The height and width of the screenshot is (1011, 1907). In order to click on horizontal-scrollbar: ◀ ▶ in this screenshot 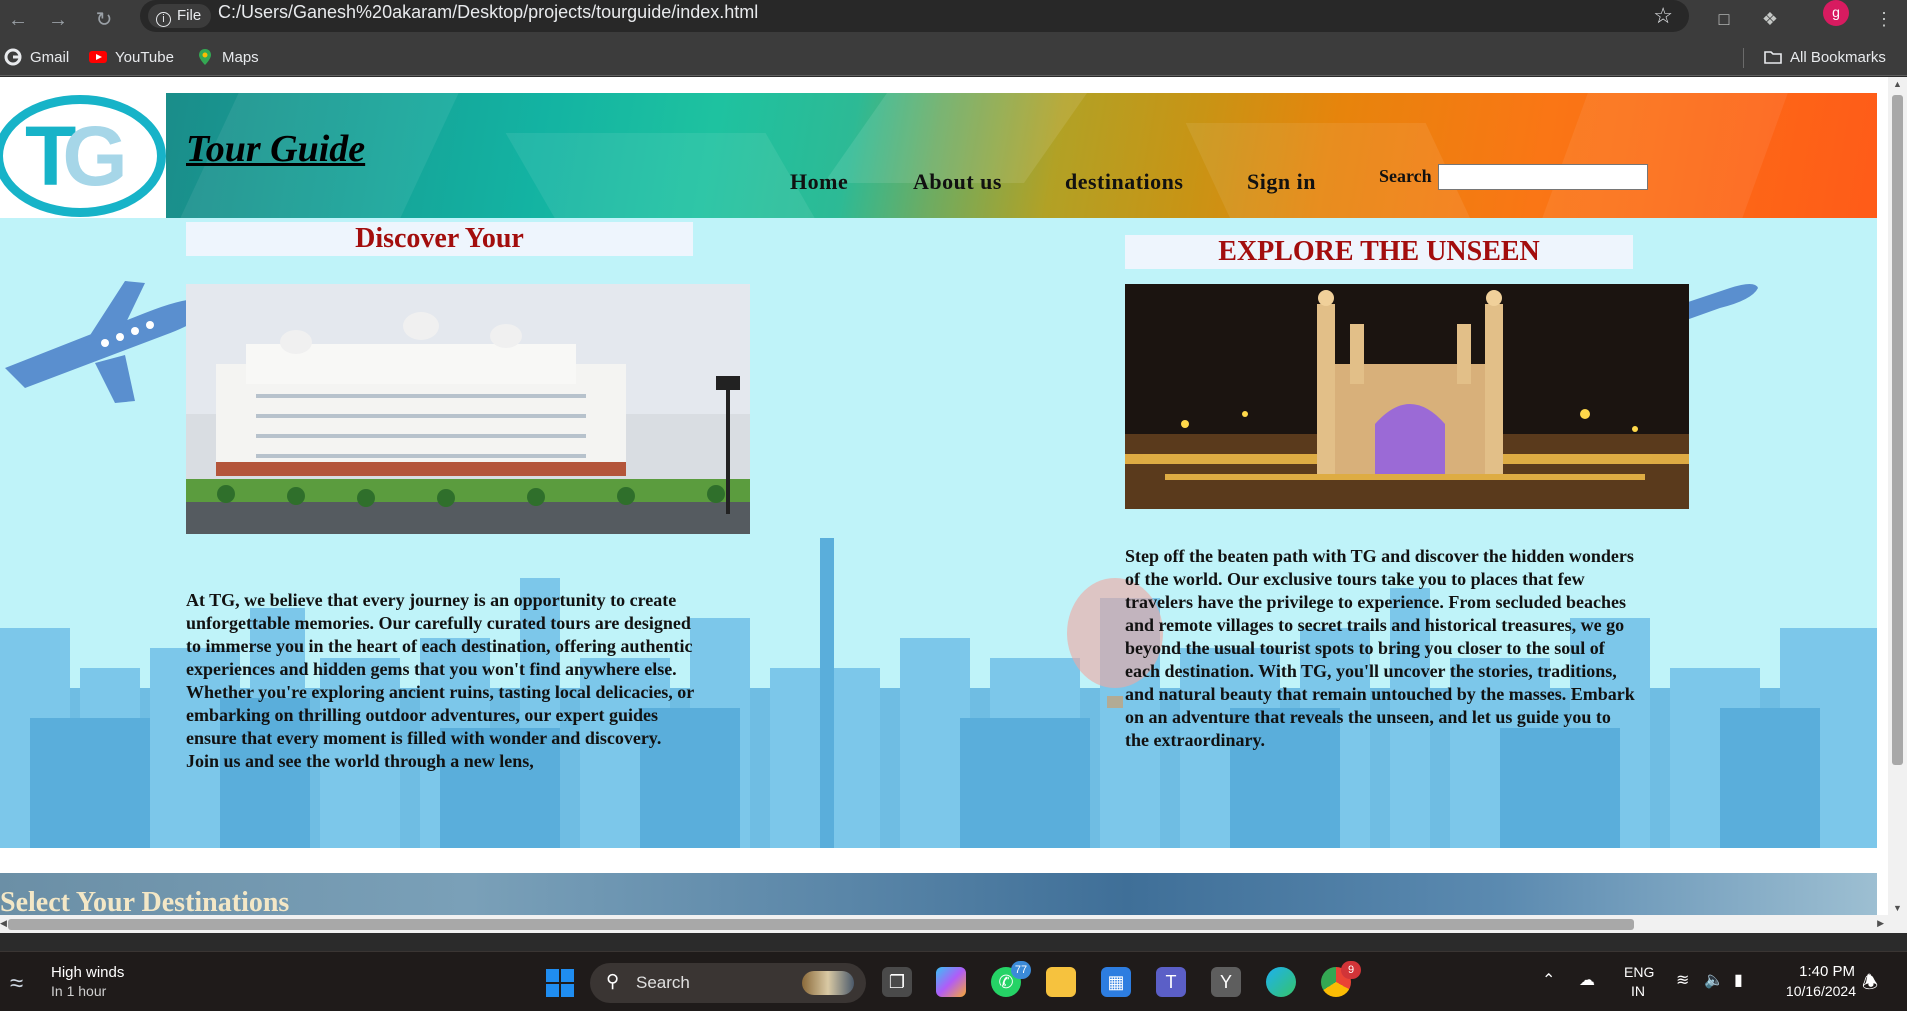, I will do `click(944, 924)`.